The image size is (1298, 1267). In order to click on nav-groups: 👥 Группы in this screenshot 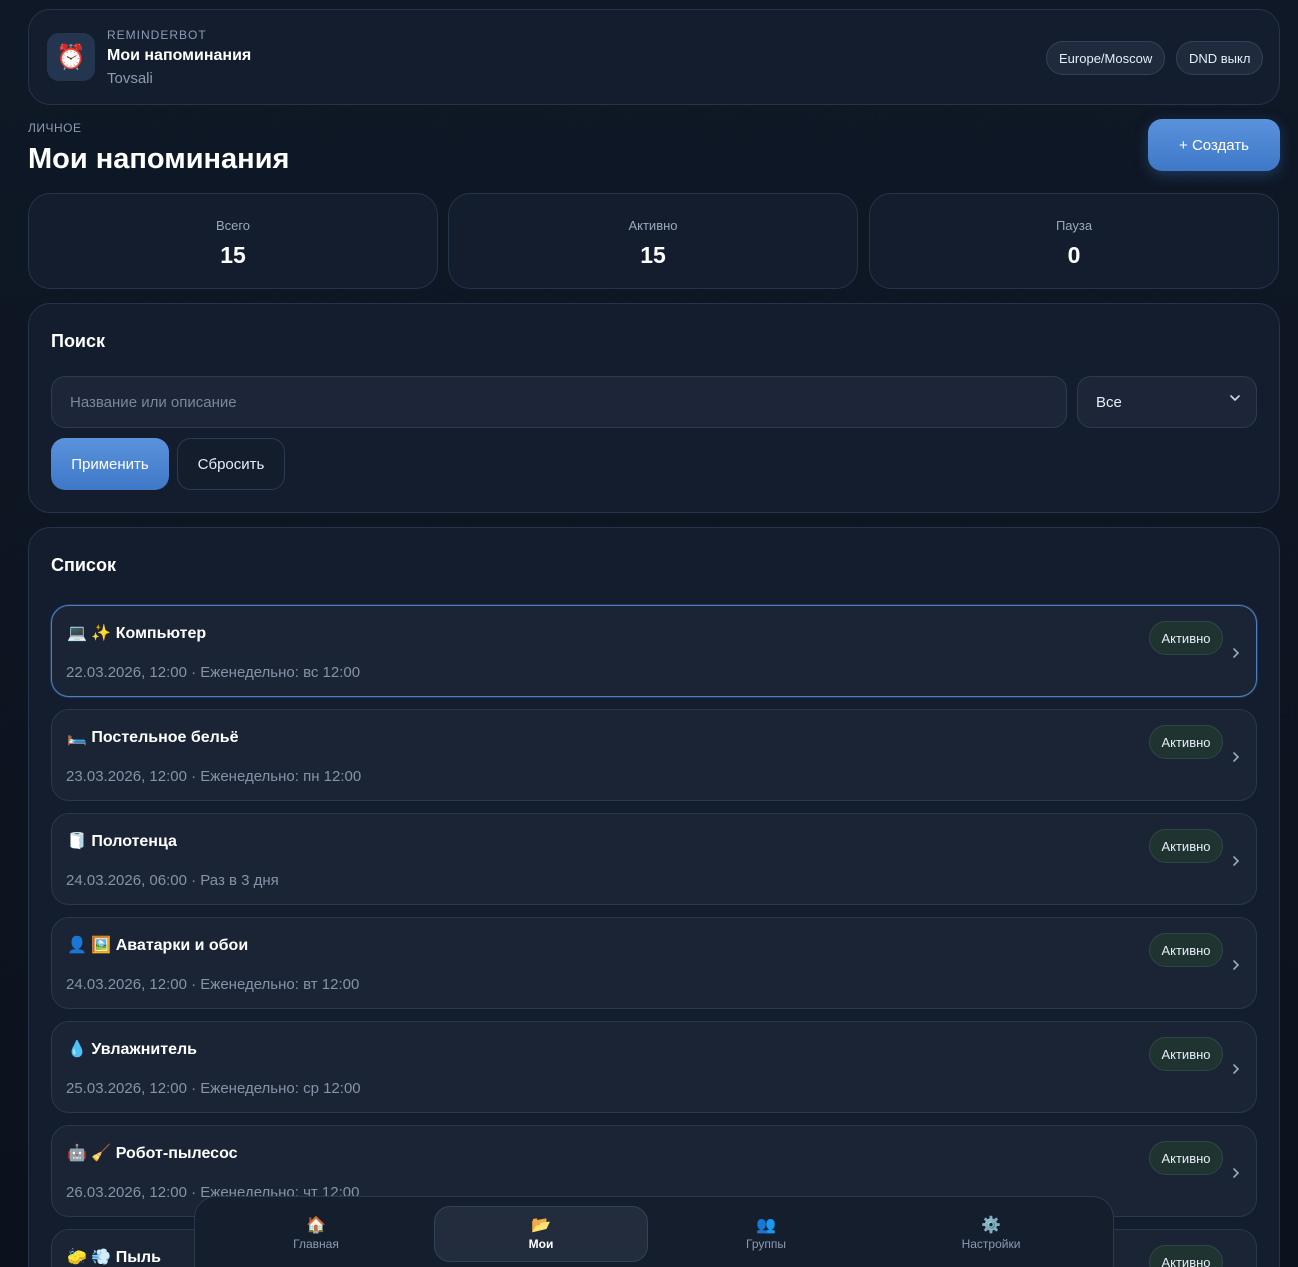, I will do `click(766, 1234)`.